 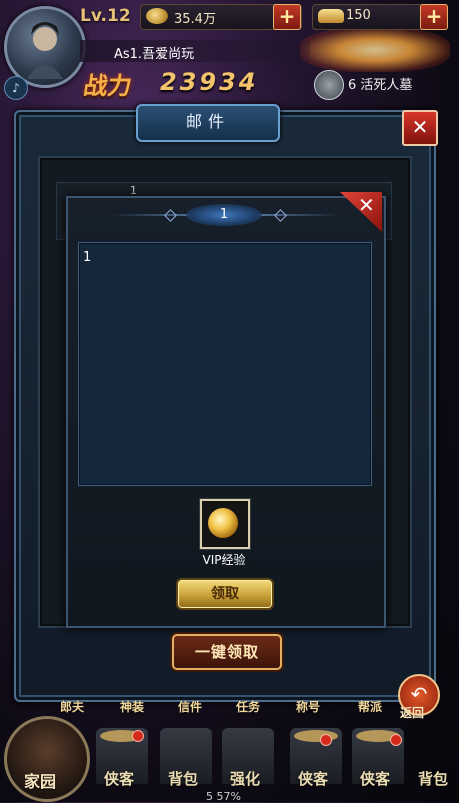 What do you see at coordinates (154, 54) in the screenshot?
I see `player-name: As1.吾爱尚玩` at bounding box center [154, 54].